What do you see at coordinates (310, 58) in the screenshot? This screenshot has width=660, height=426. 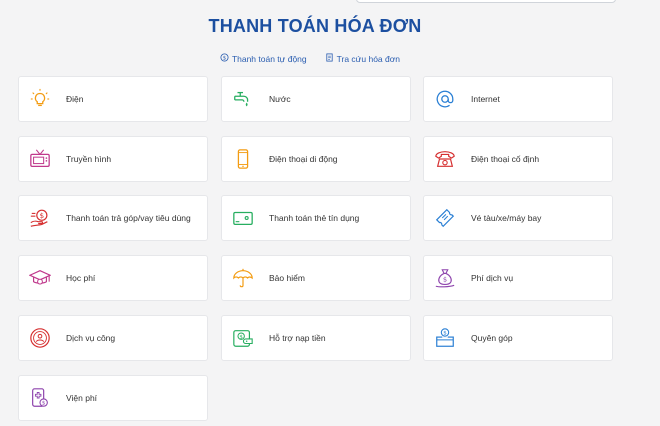 I see `quick-links: $ Thanh toán tự động Tra cứu hóa đơn` at bounding box center [310, 58].